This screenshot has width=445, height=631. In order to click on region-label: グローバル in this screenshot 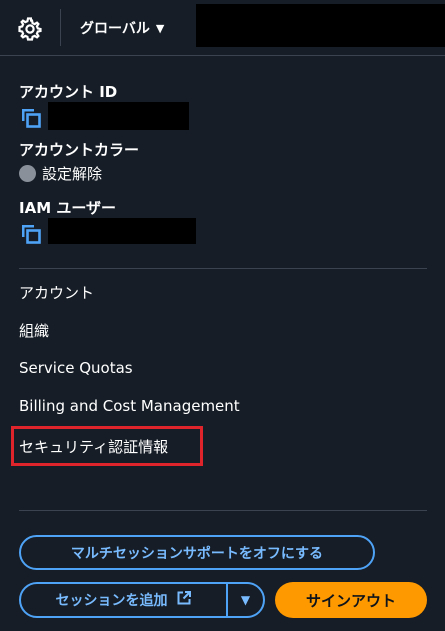, I will do `click(115, 29)`.